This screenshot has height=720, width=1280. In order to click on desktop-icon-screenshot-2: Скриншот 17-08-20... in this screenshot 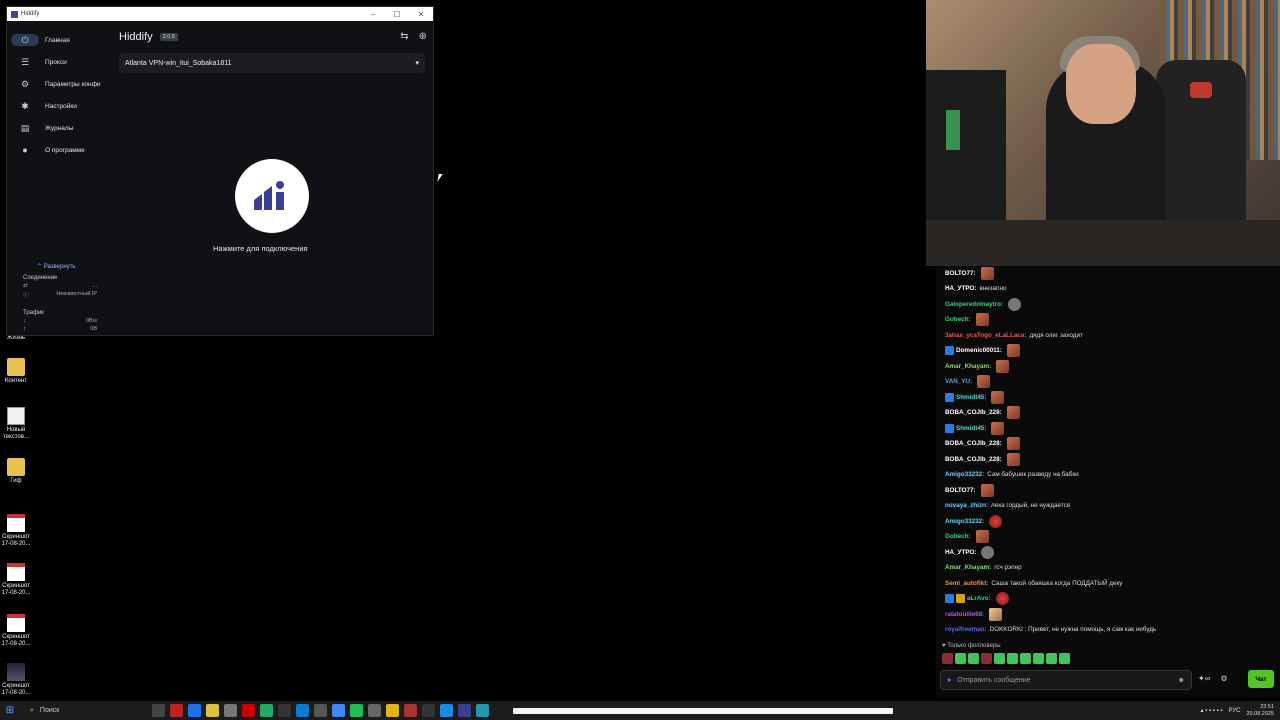, I will do `click(16, 580)`.